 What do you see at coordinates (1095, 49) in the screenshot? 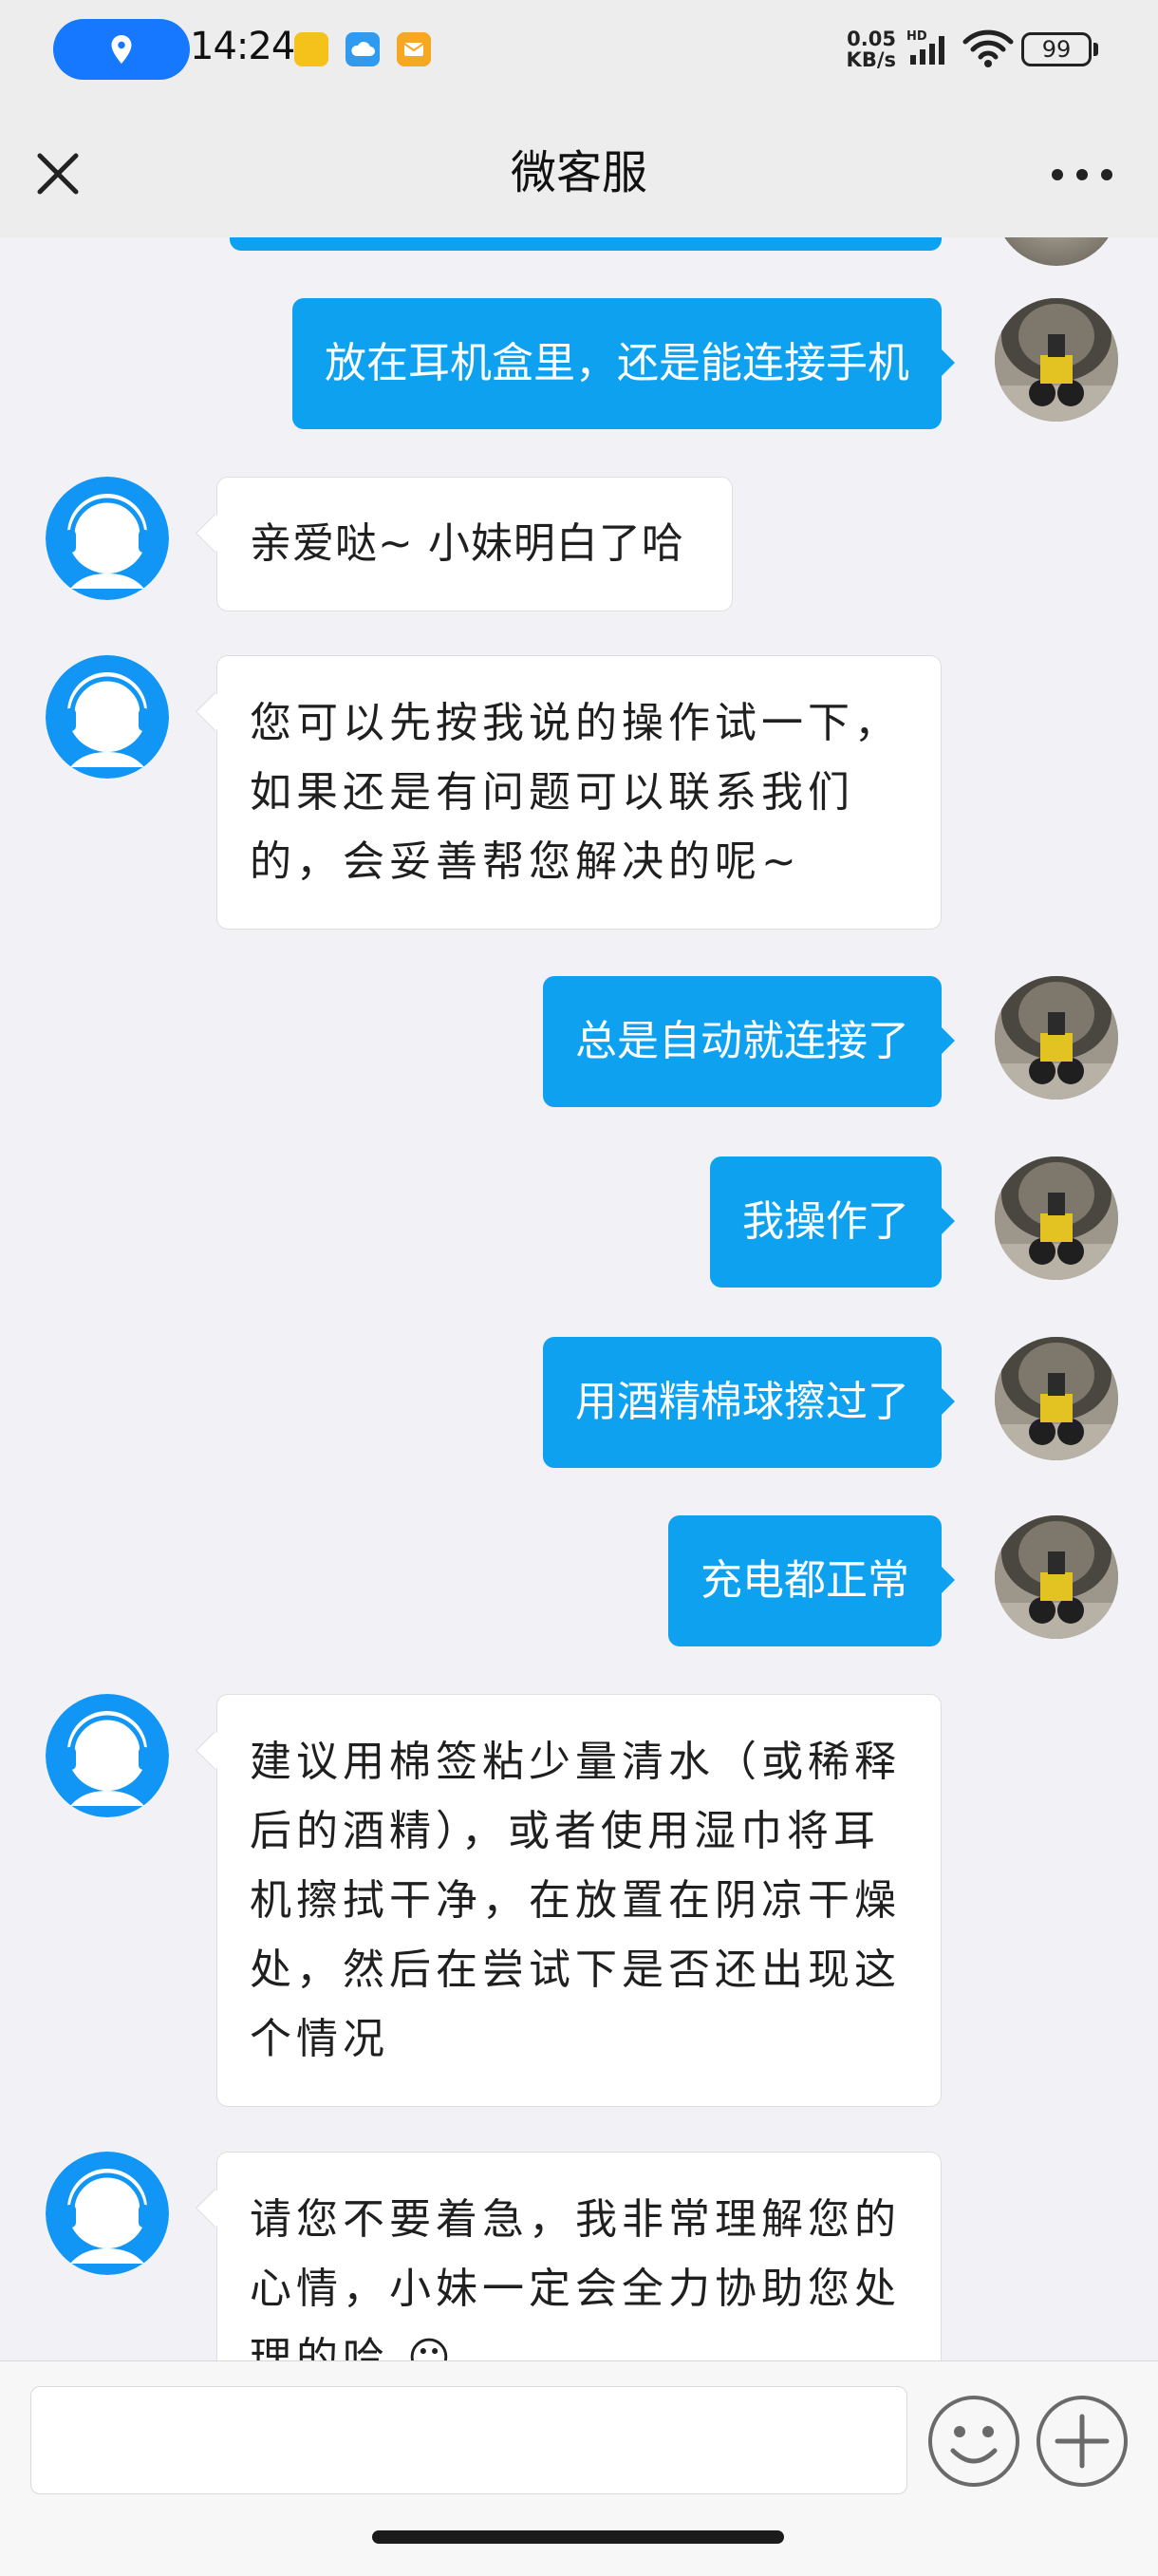
I see `battery-tip` at bounding box center [1095, 49].